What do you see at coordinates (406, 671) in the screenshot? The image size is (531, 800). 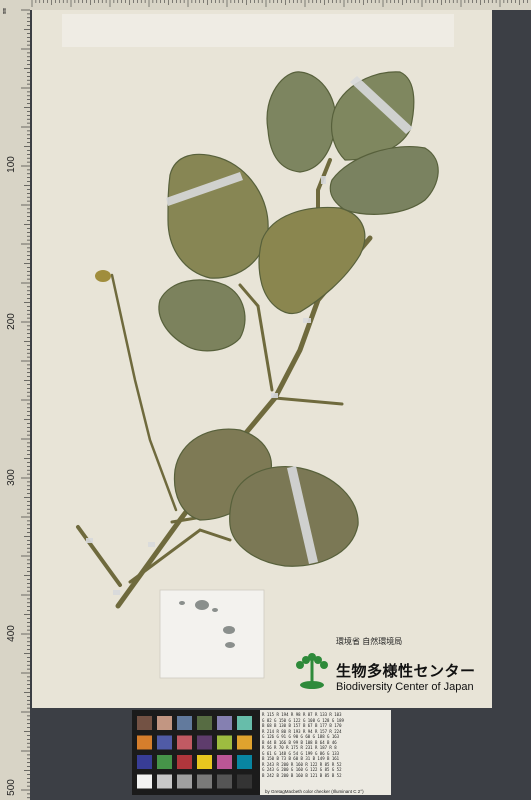 I see `center-name-japanese: 生物多様性センター` at bounding box center [406, 671].